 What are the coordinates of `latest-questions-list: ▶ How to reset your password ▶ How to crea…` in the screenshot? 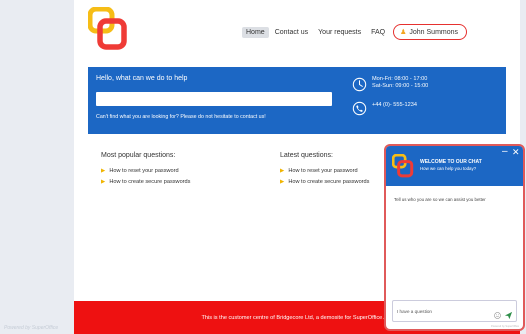 It's located at (324, 176).